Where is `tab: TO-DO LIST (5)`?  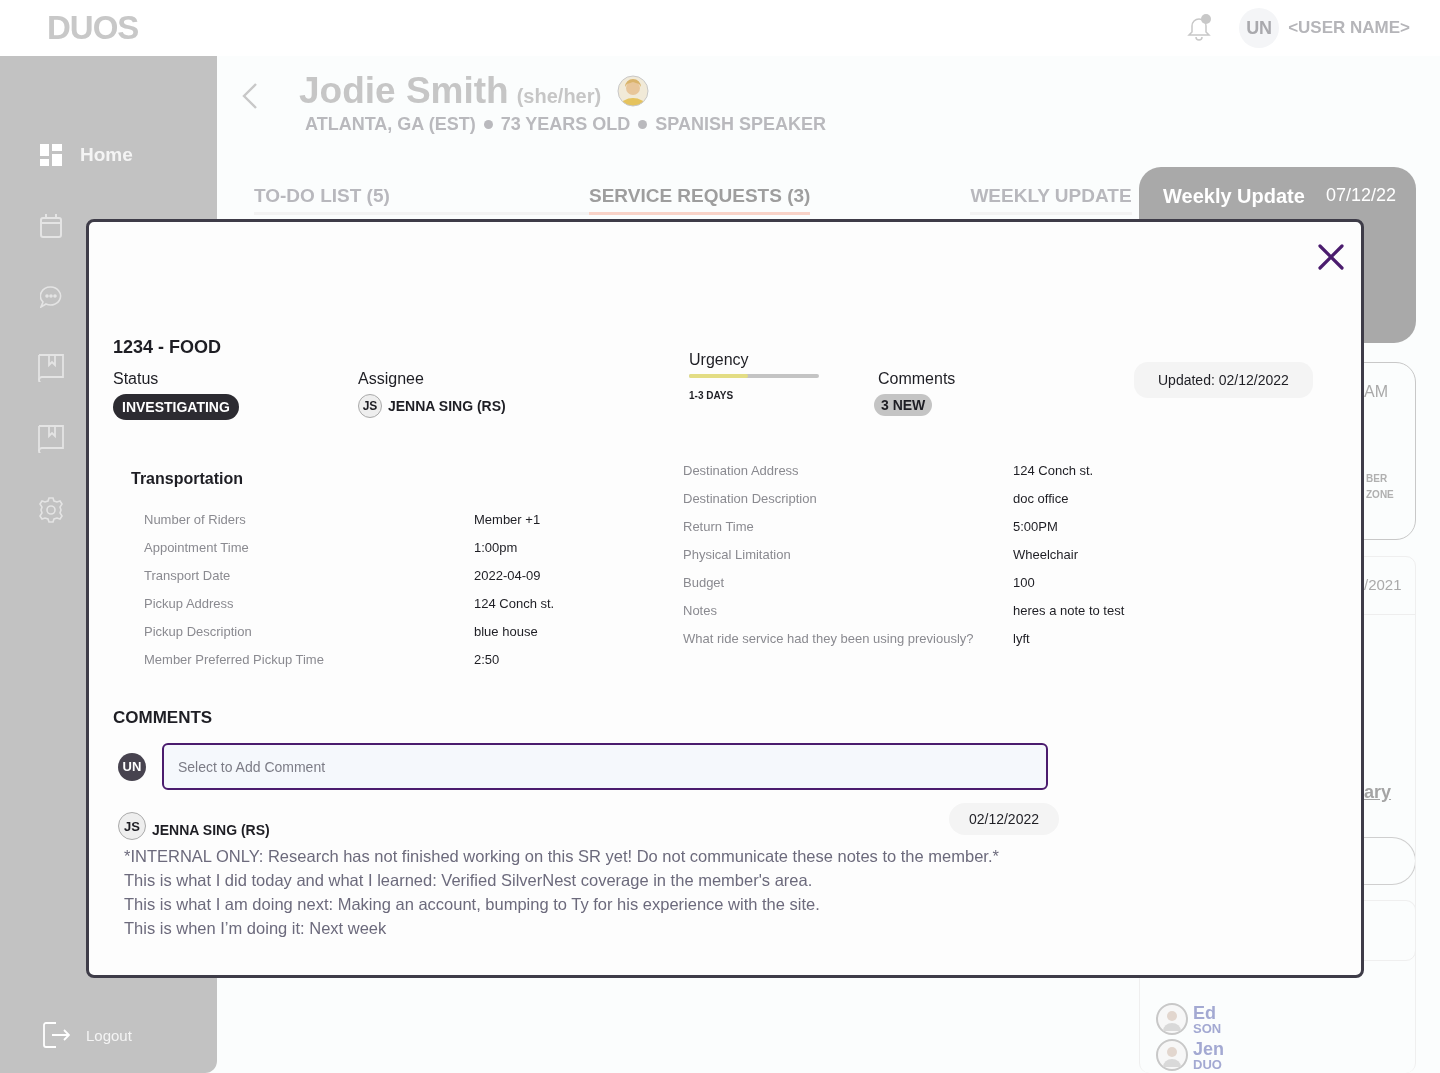 tab: TO-DO LIST (5) is located at coordinates (421, 200).